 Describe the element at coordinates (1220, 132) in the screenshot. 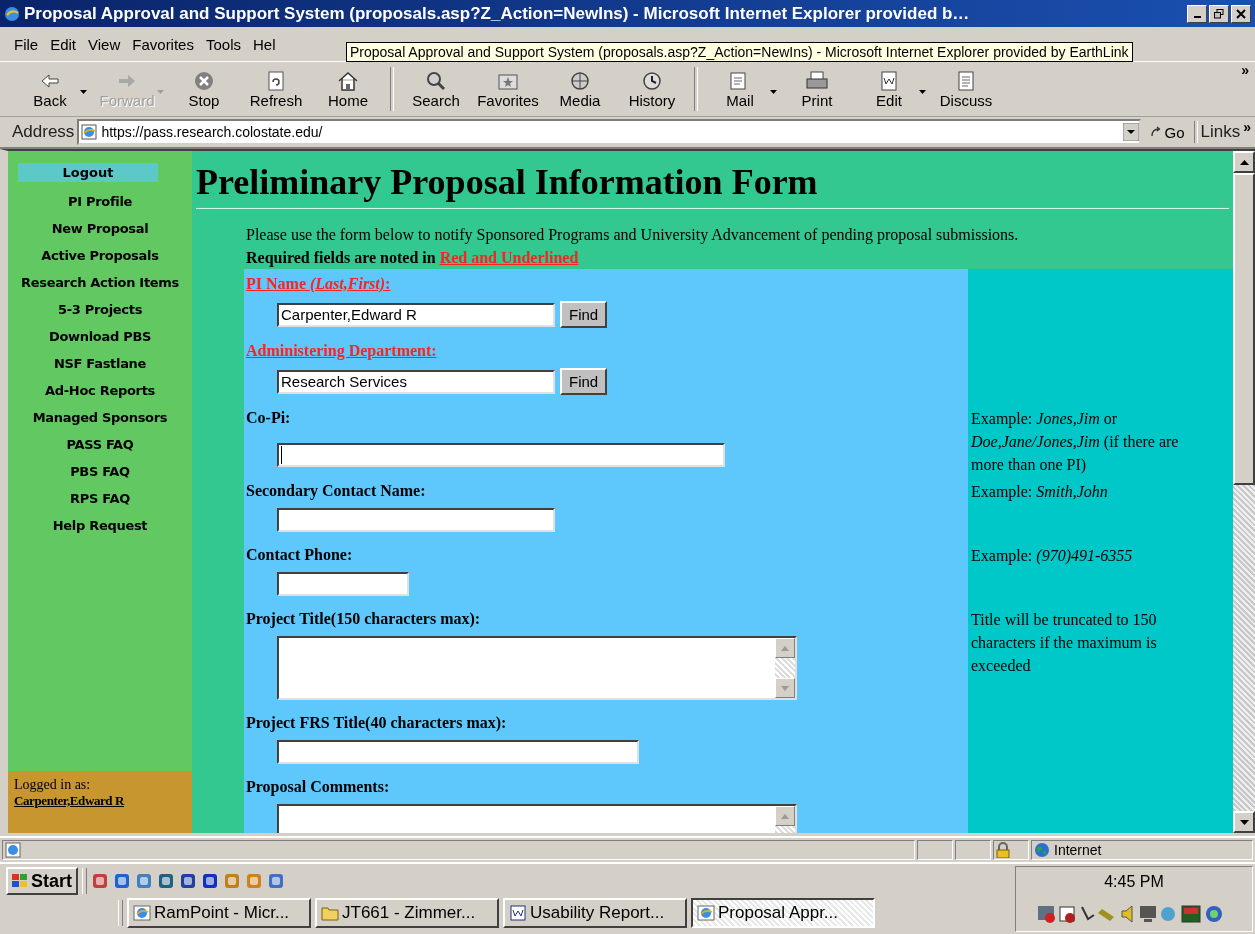

I see `links-button: Links` at that location.